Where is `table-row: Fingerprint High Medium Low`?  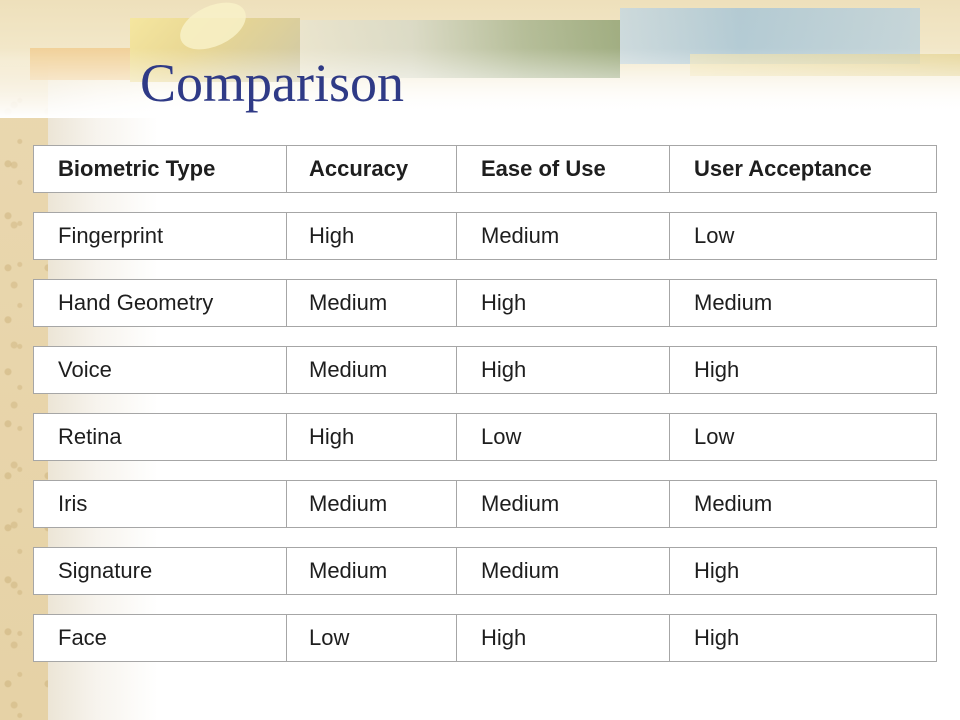 table-row: Fingerprint High Medium Low is located at coordinates (485, 236).